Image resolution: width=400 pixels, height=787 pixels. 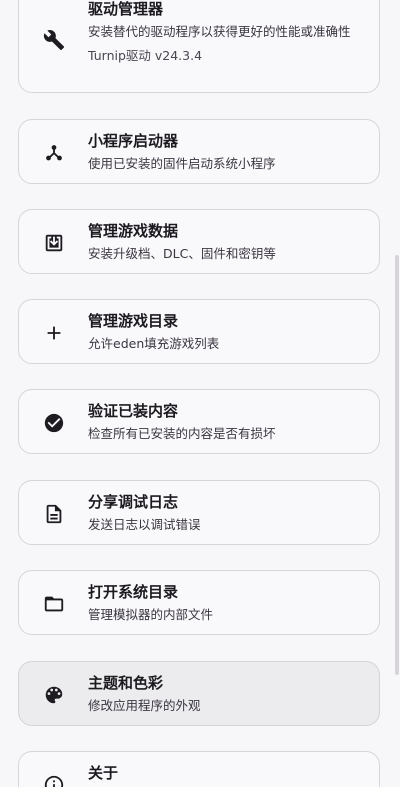 What do you see at coordinates (199, 693) in the screenshot?
I see `theme-color-card: 主题和色彩 修改应用程序的外观` at bounding box center [199, 693].